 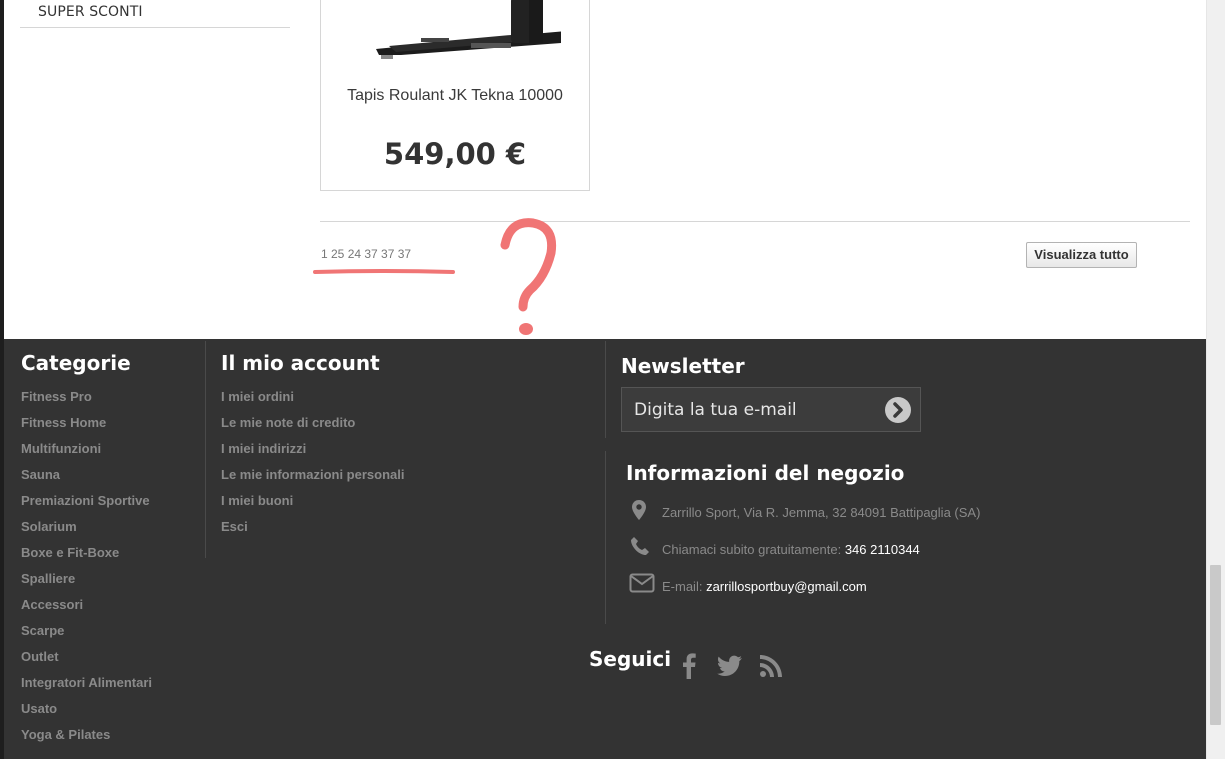 I want to click on newsletter-submit-button, so click(x=898, y=410).